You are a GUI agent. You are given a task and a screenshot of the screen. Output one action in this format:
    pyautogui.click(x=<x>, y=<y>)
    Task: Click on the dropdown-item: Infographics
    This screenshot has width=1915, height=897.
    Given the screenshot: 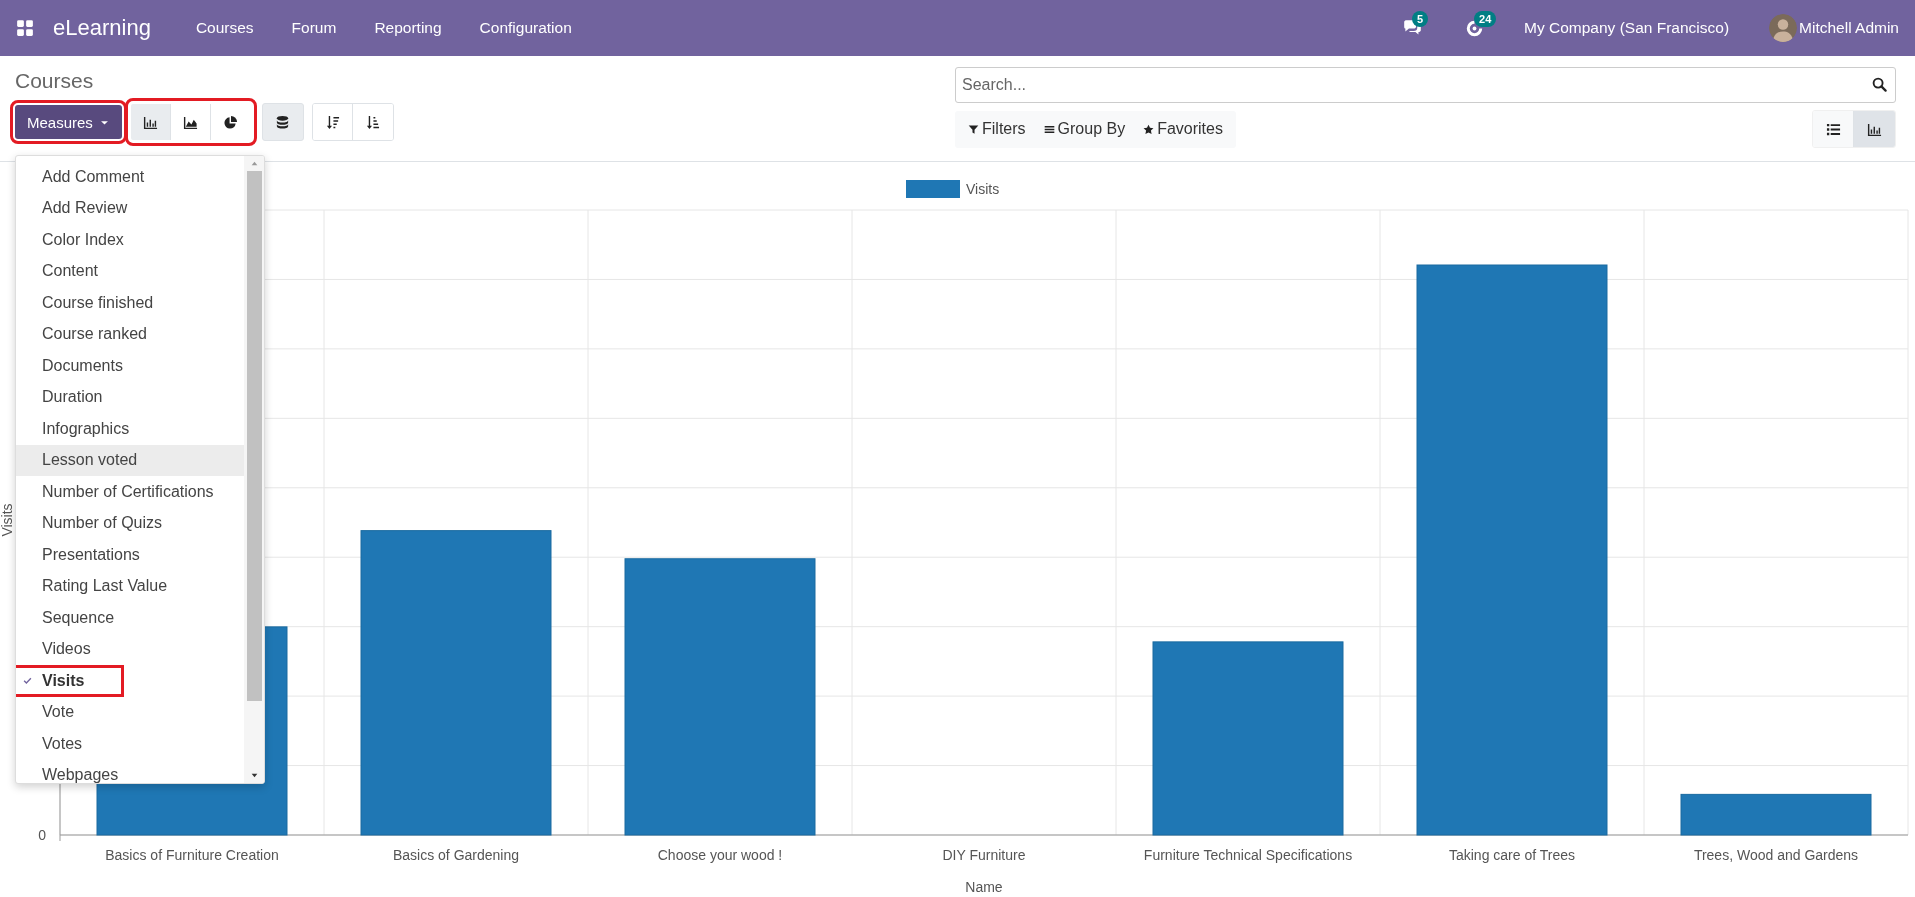 What is the action you would take?
    pyautogui.click(x=130, y=429)
    